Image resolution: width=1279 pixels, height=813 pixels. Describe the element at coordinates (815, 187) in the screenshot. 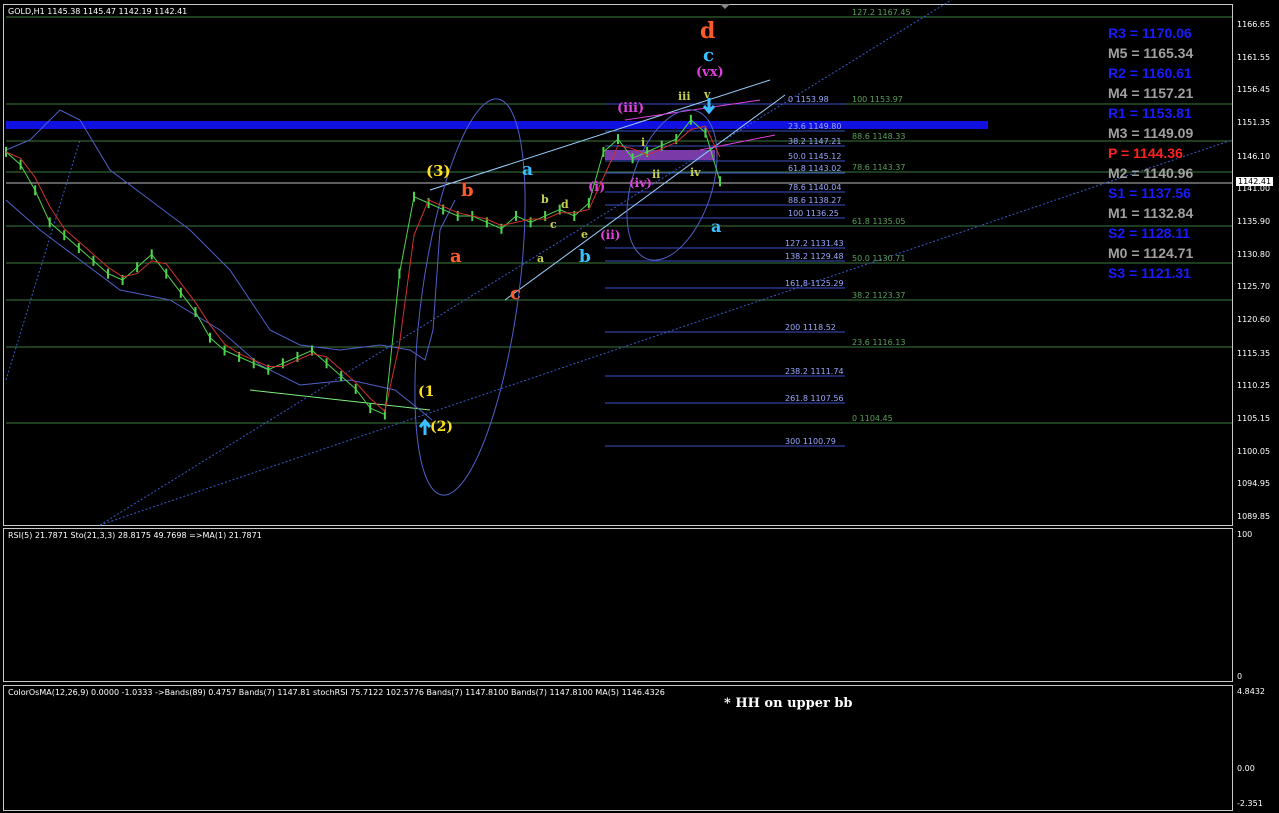

I see `fib-blue-label-5: 78.6 1140.04` at that location.